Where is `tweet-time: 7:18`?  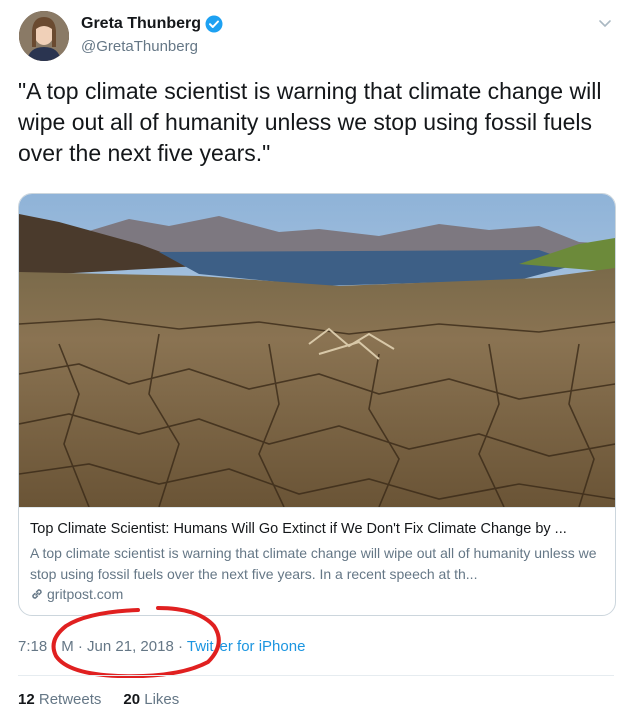
tweet-time: 7:18 is located at coordinates (32, 646).